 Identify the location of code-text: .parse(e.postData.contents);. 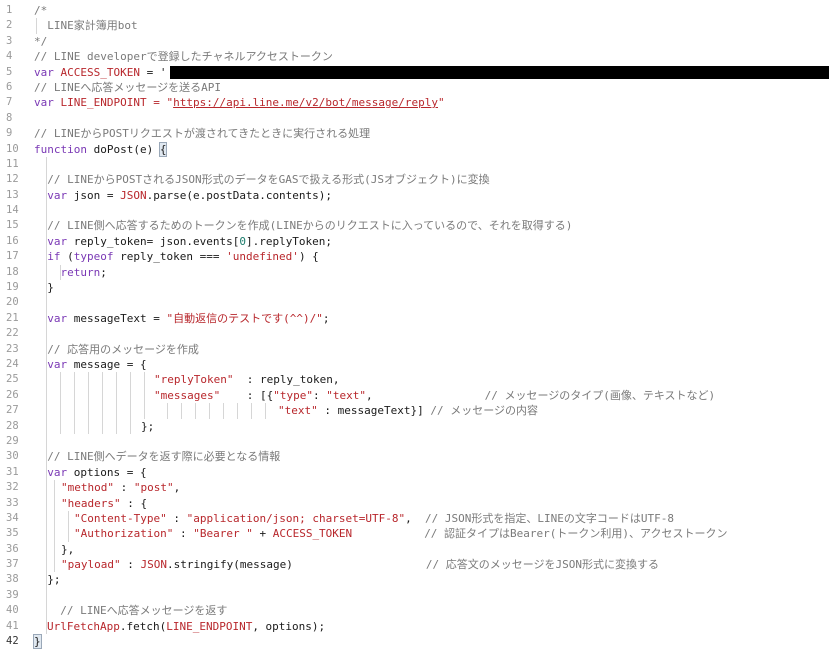
(239, 195).